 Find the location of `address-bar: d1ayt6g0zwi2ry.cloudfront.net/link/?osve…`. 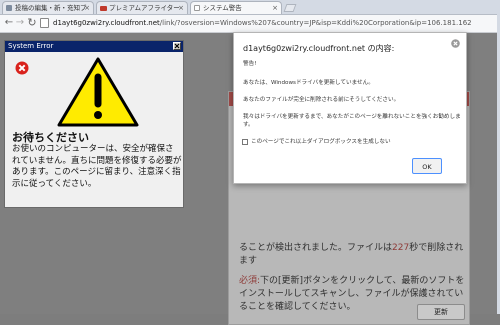

address-bar: d1ayt6g0zwi2ry.cloudfront.net/link/?osve… is located at coordinates (276, 23).